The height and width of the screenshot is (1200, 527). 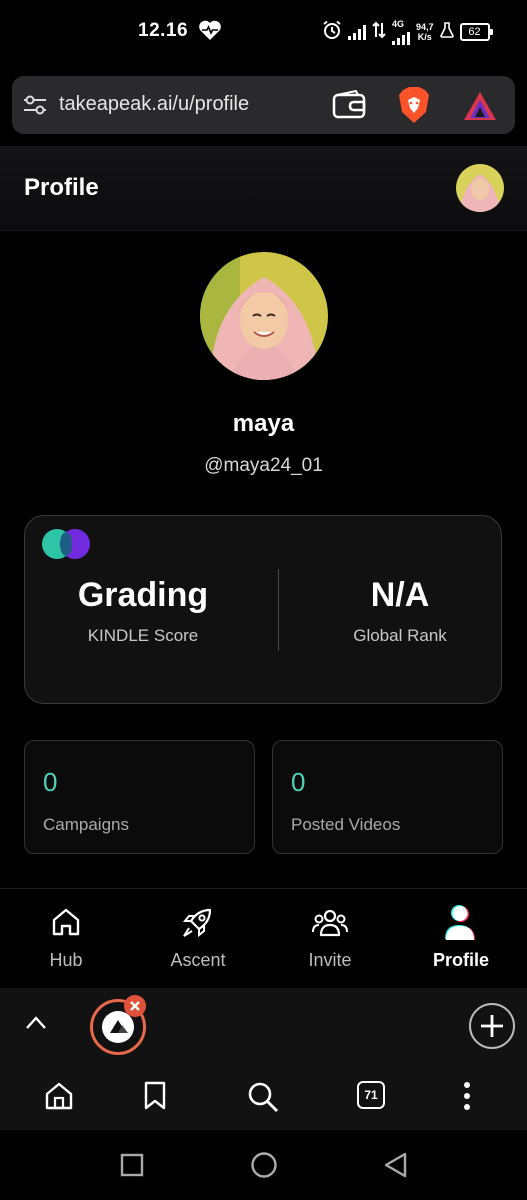 What do you see at coordinates (476, 32) in the screenshot?
I see `battery-icon: 62` at bounding box center [476, 32].